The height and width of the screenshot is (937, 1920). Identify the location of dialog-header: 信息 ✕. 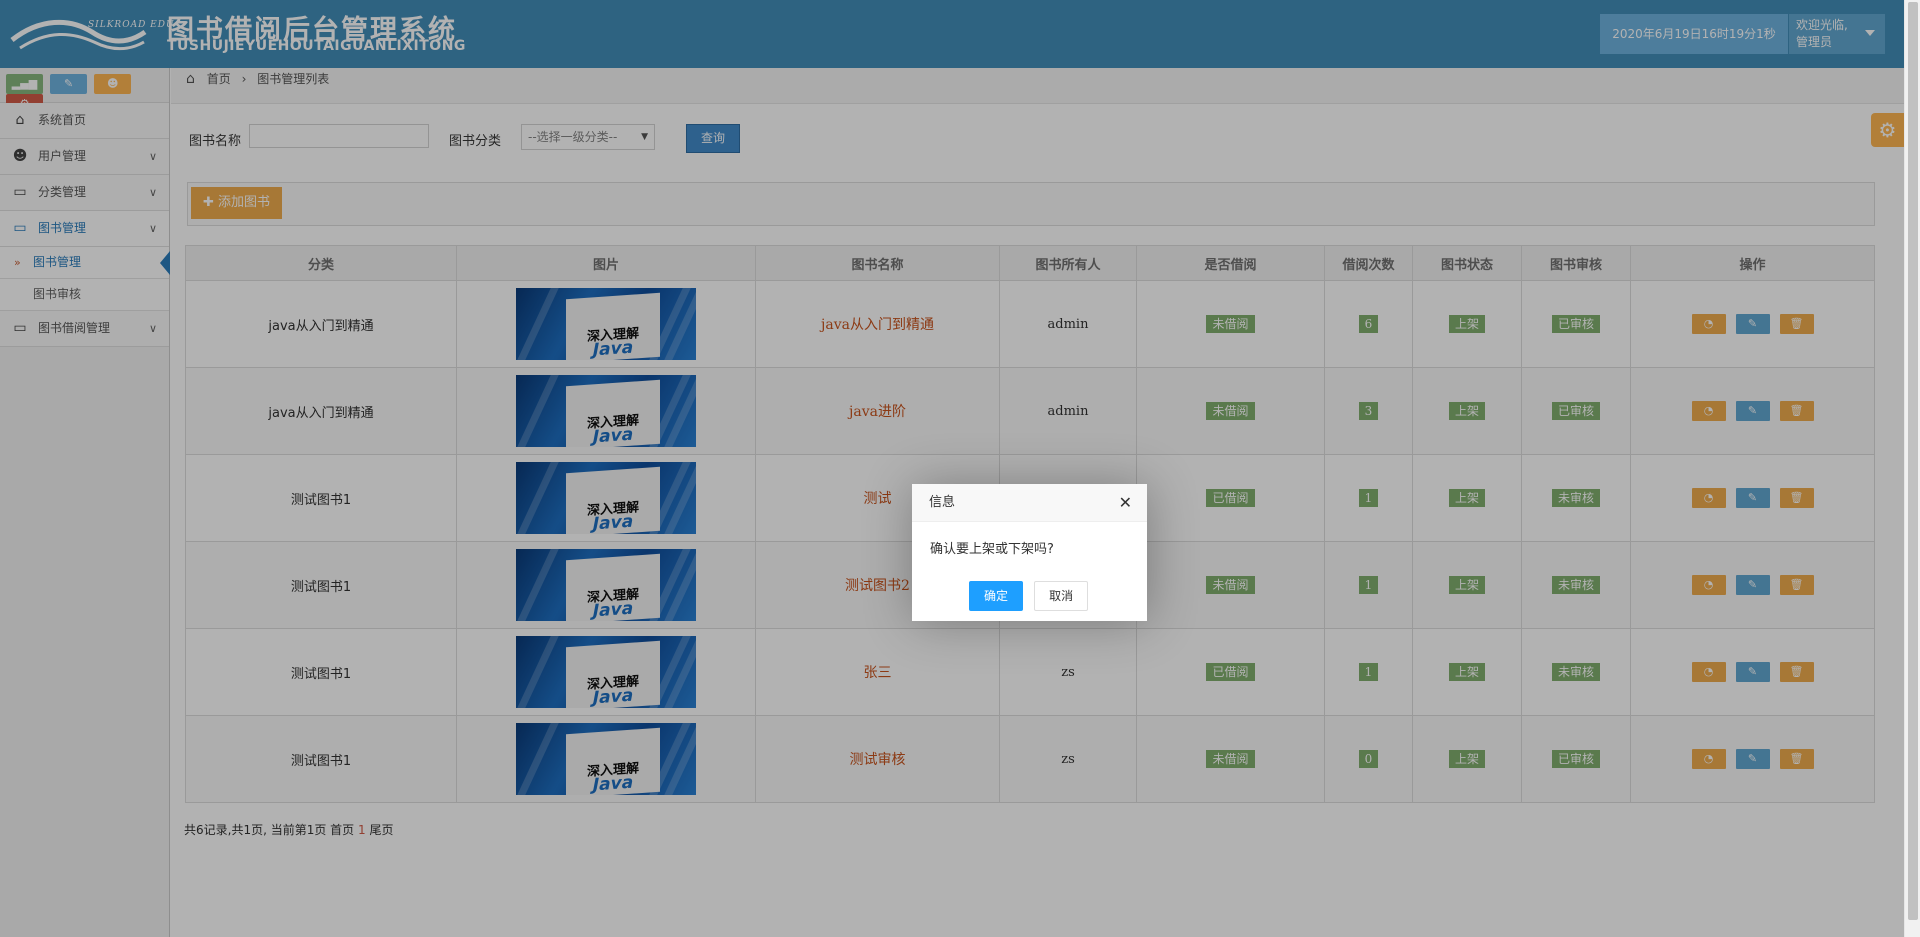
(1029, 503).